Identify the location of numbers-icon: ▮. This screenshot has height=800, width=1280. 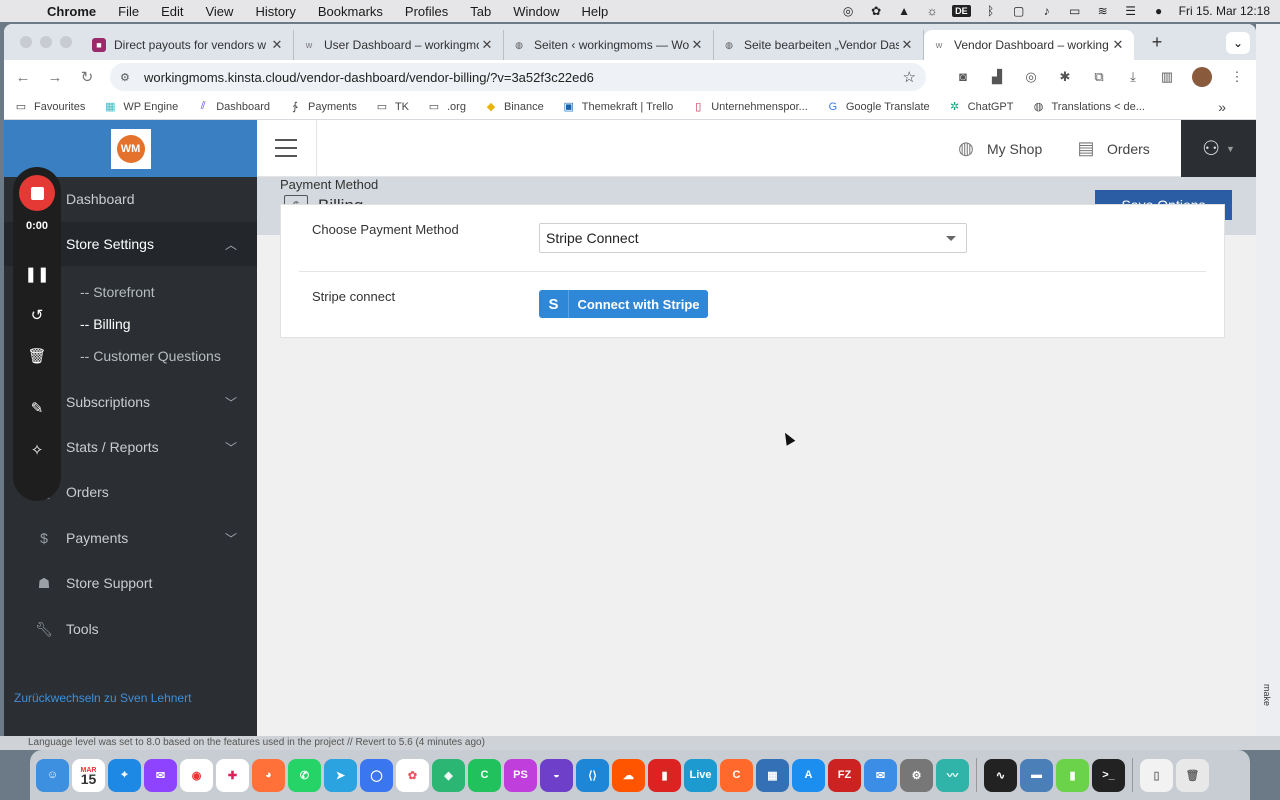
(1072, 775).